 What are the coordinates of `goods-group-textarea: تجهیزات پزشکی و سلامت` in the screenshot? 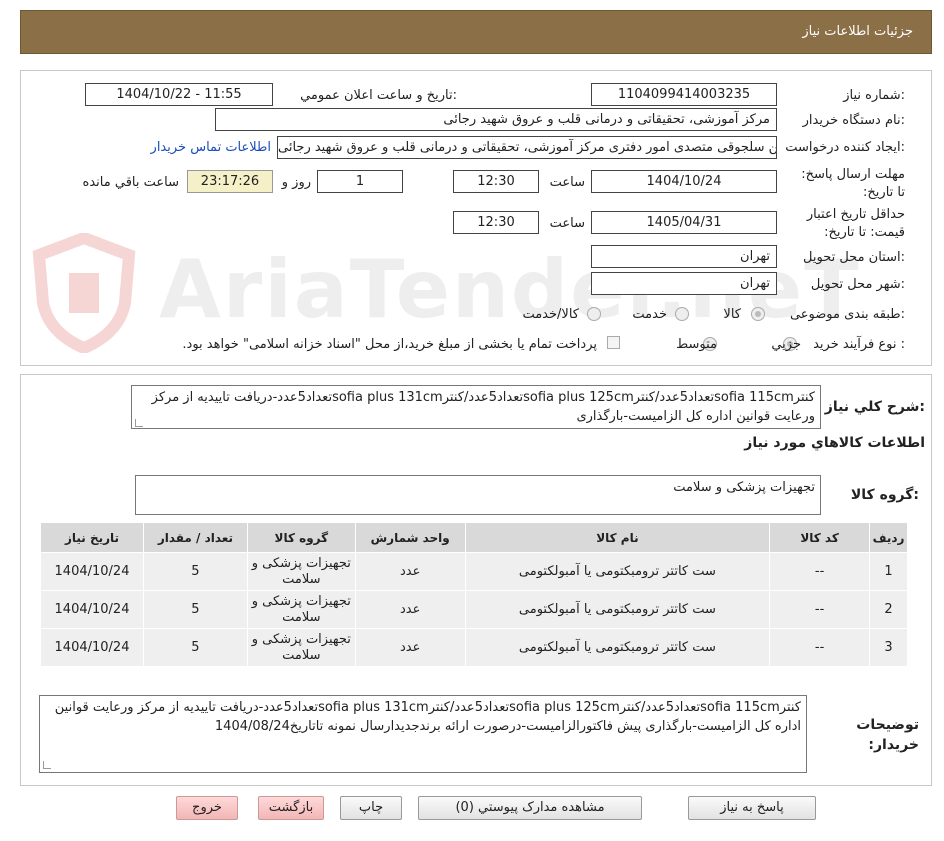 It's located at (478, 495).